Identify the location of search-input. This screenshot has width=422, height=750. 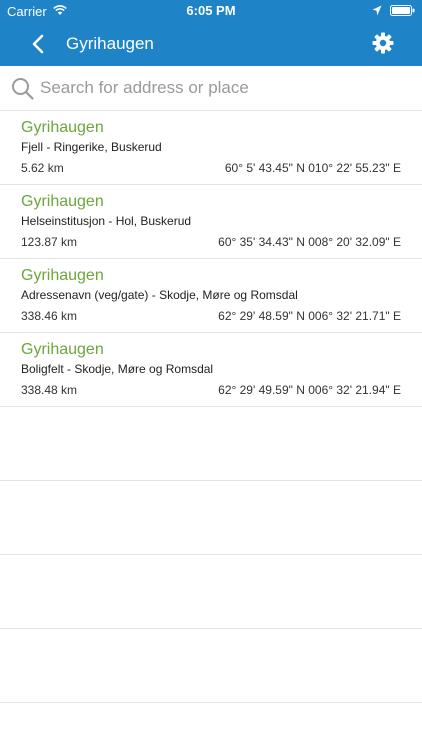
(225, 88).